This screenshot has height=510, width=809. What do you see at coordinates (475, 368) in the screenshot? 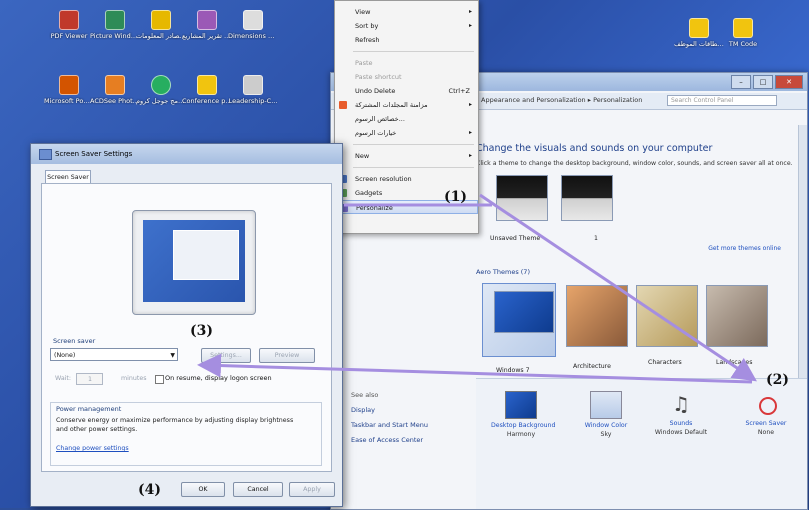
I see `arrow-to-dropdown` at bounding box center [475, 368].